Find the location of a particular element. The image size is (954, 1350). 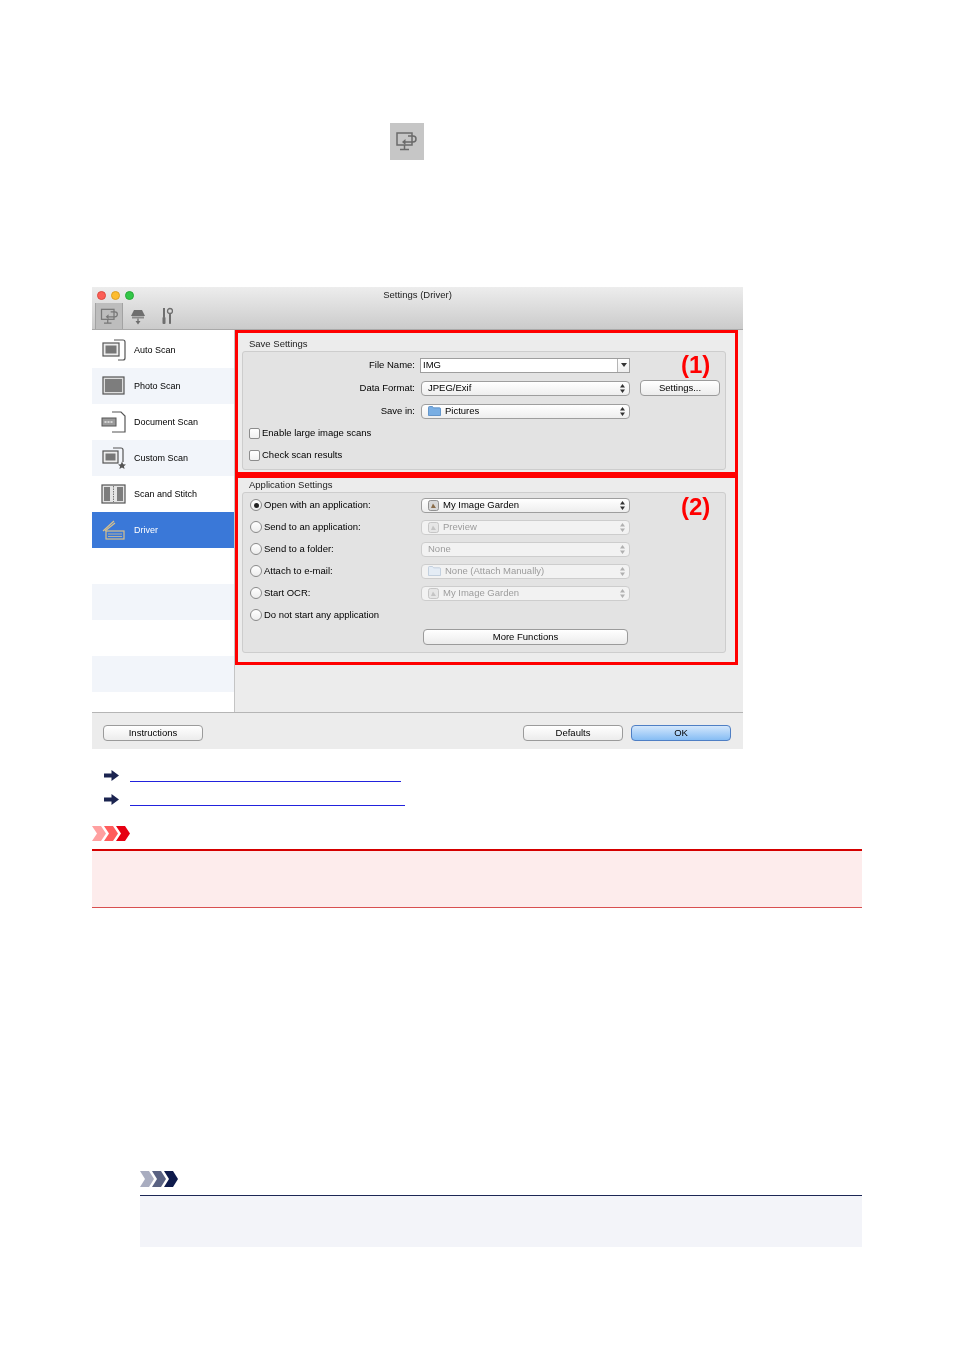

caret-down-icon is located at coordinates (623, 365).